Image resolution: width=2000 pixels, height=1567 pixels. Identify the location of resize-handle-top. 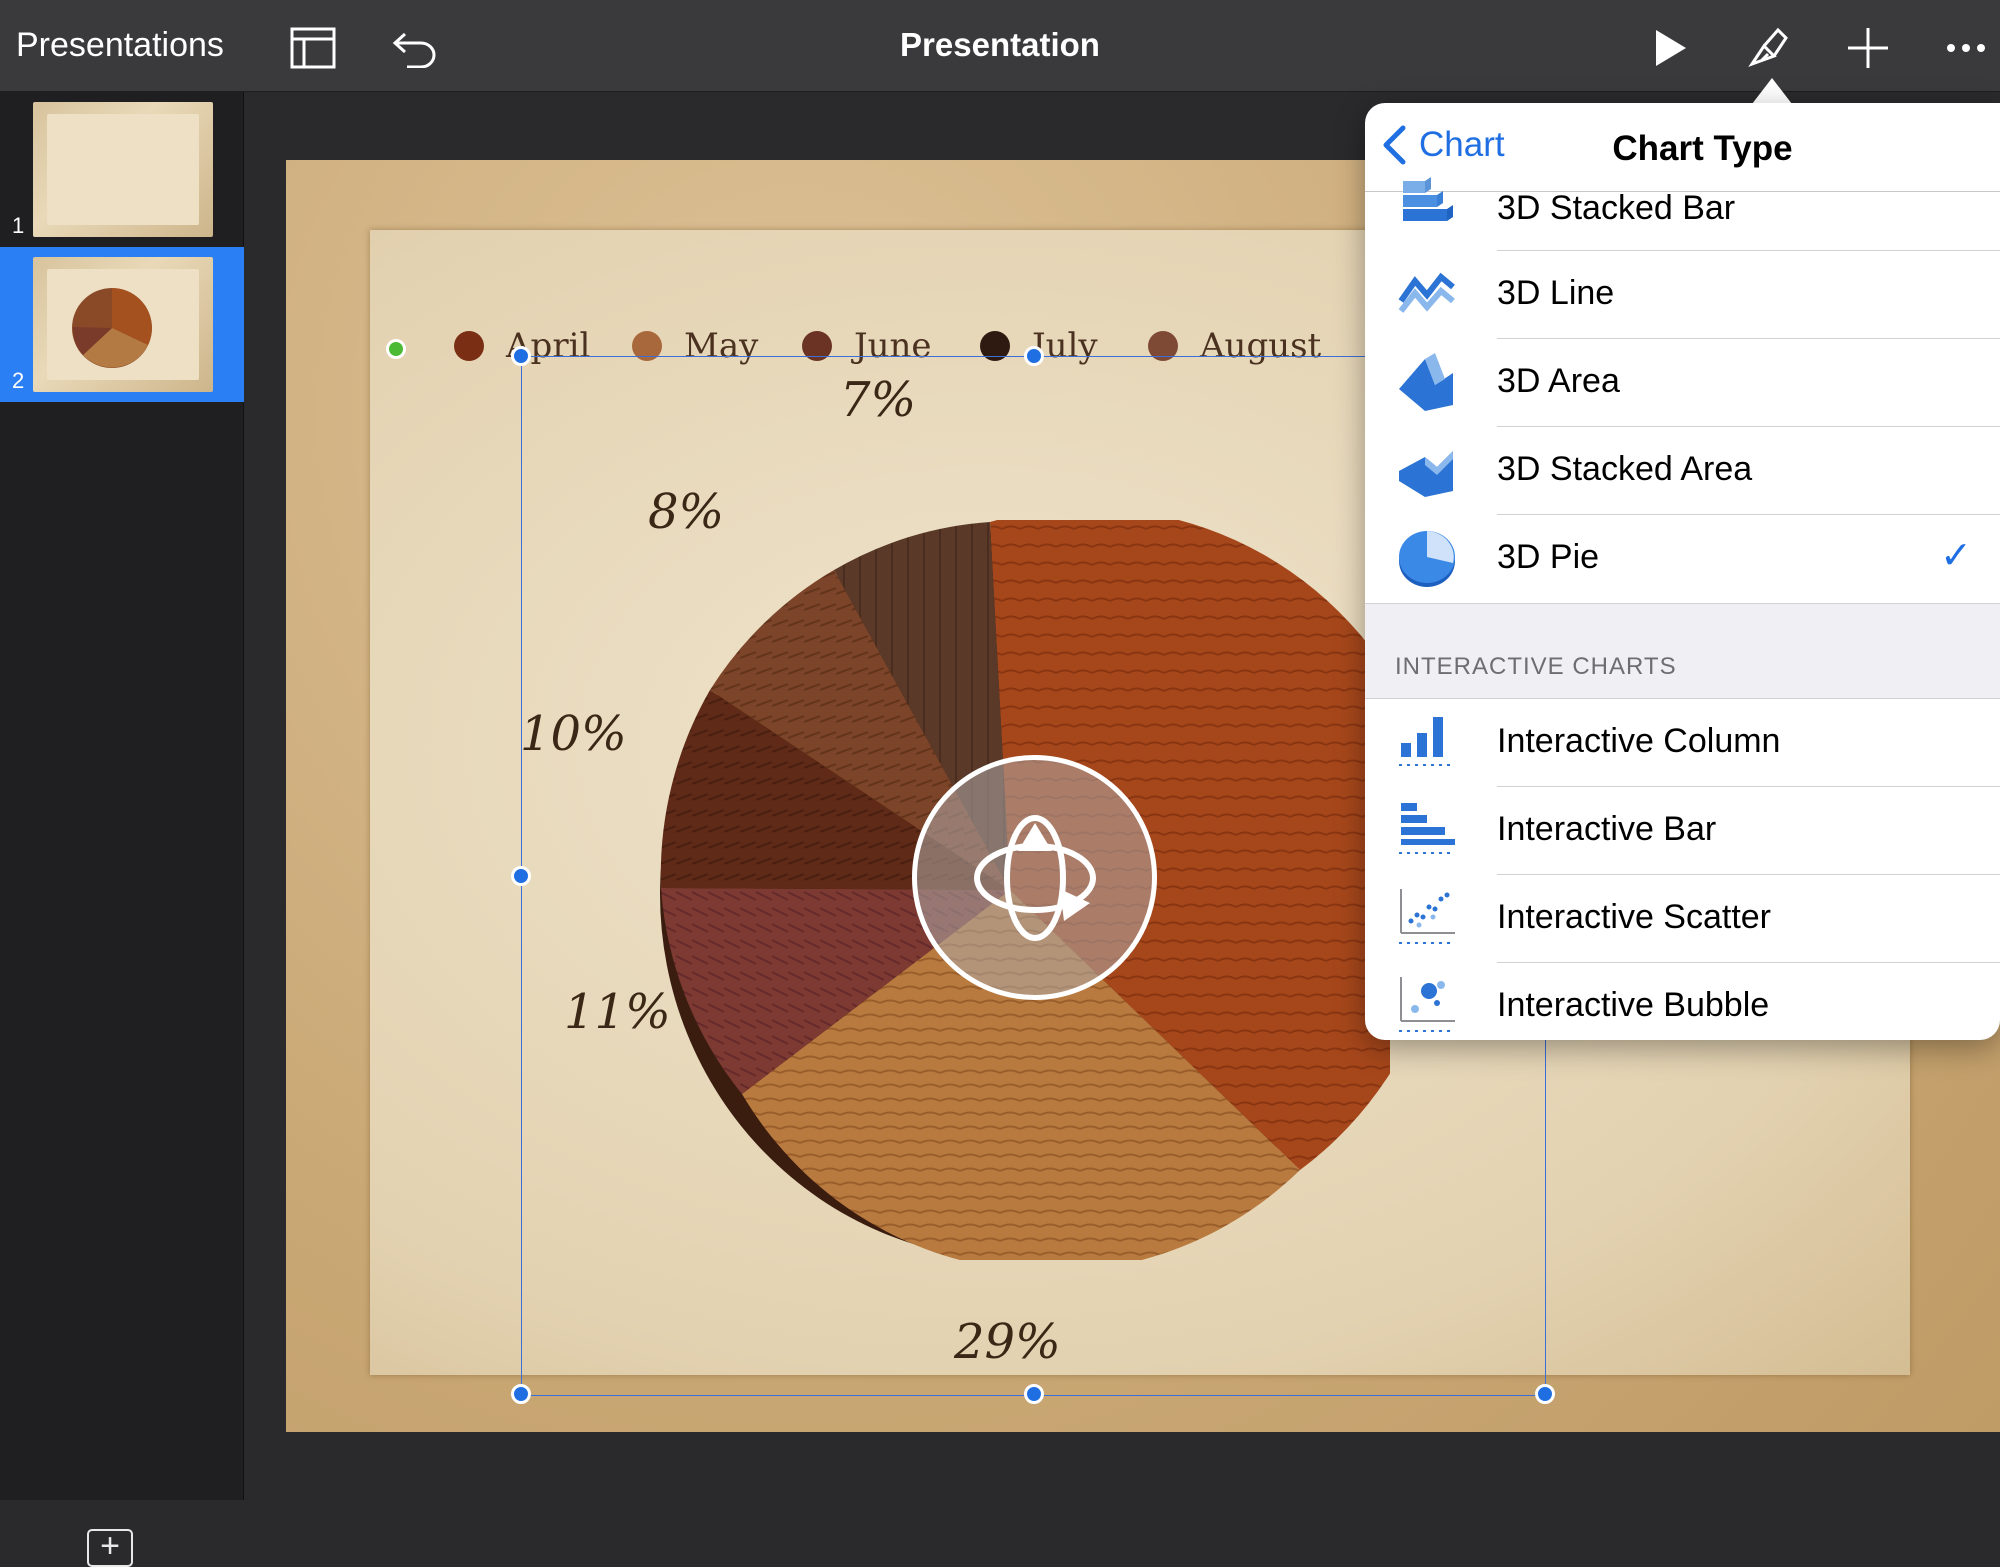
(1034, 356).